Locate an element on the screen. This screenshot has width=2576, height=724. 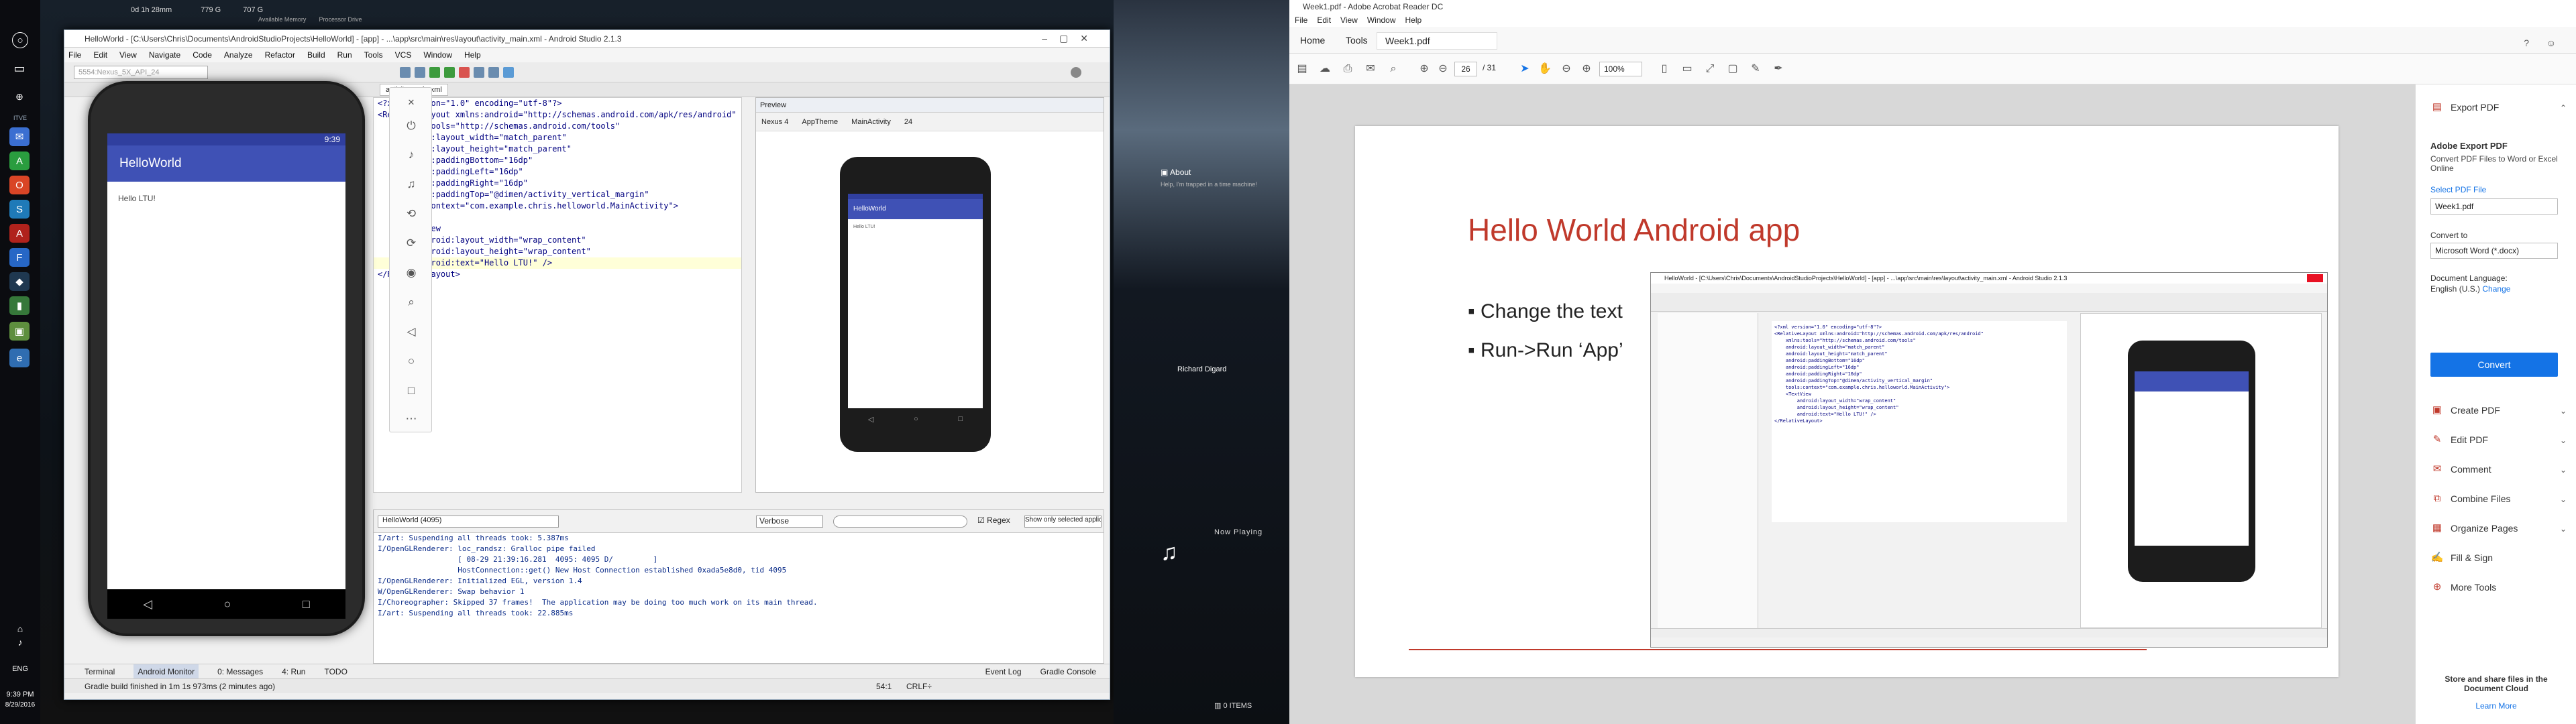
menu-analyze: Analyze is located at coordinates (238, 55).